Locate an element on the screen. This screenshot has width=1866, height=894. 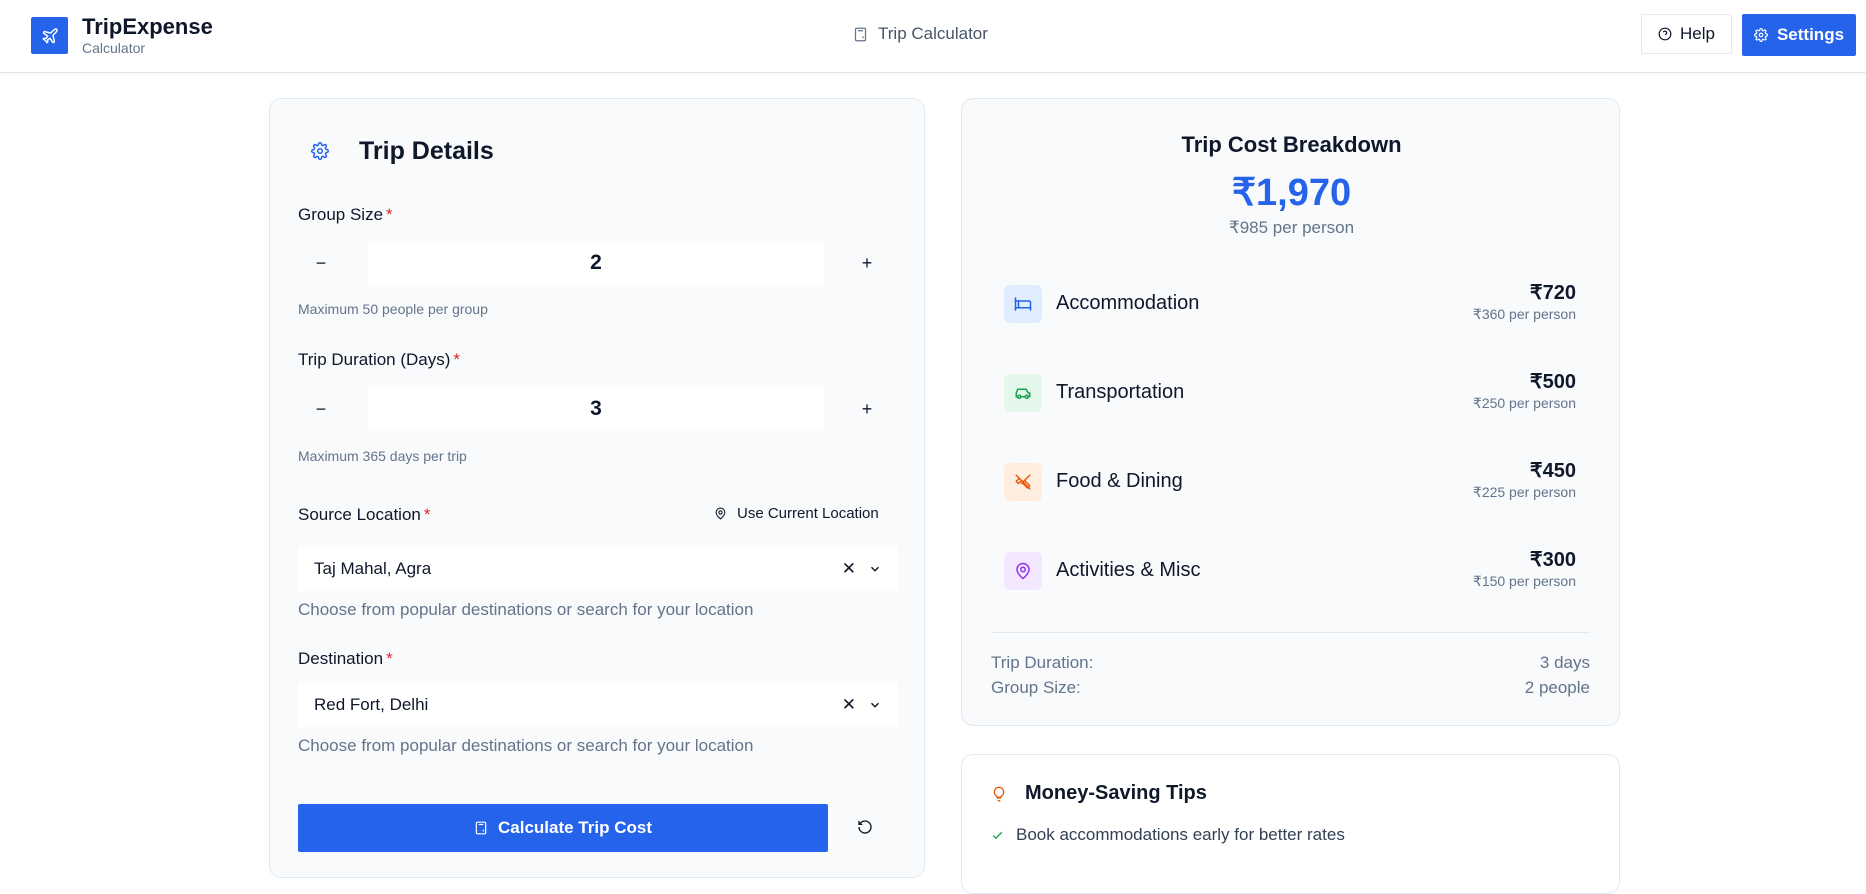
utensils-icon is located at coordinates (1023, 482).